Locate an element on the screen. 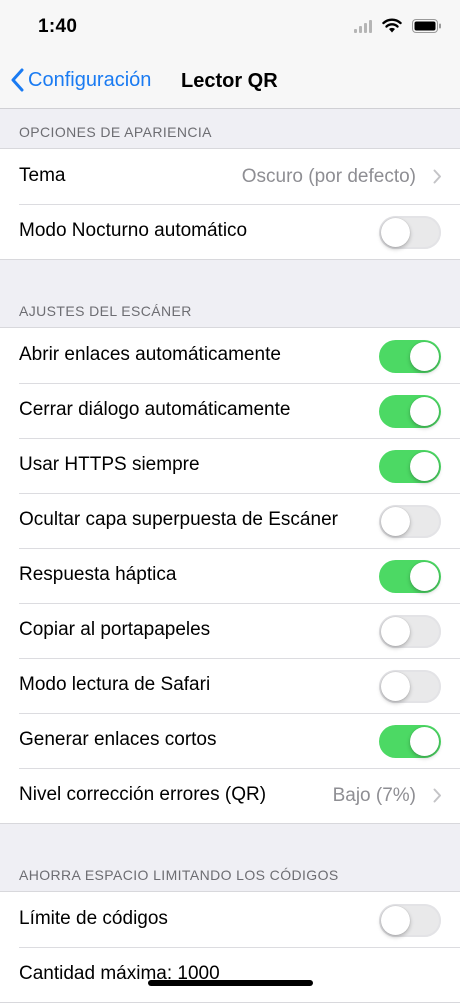 This screenshot has height=1003, width=460. status-icons is located at coordinates (398, 25).